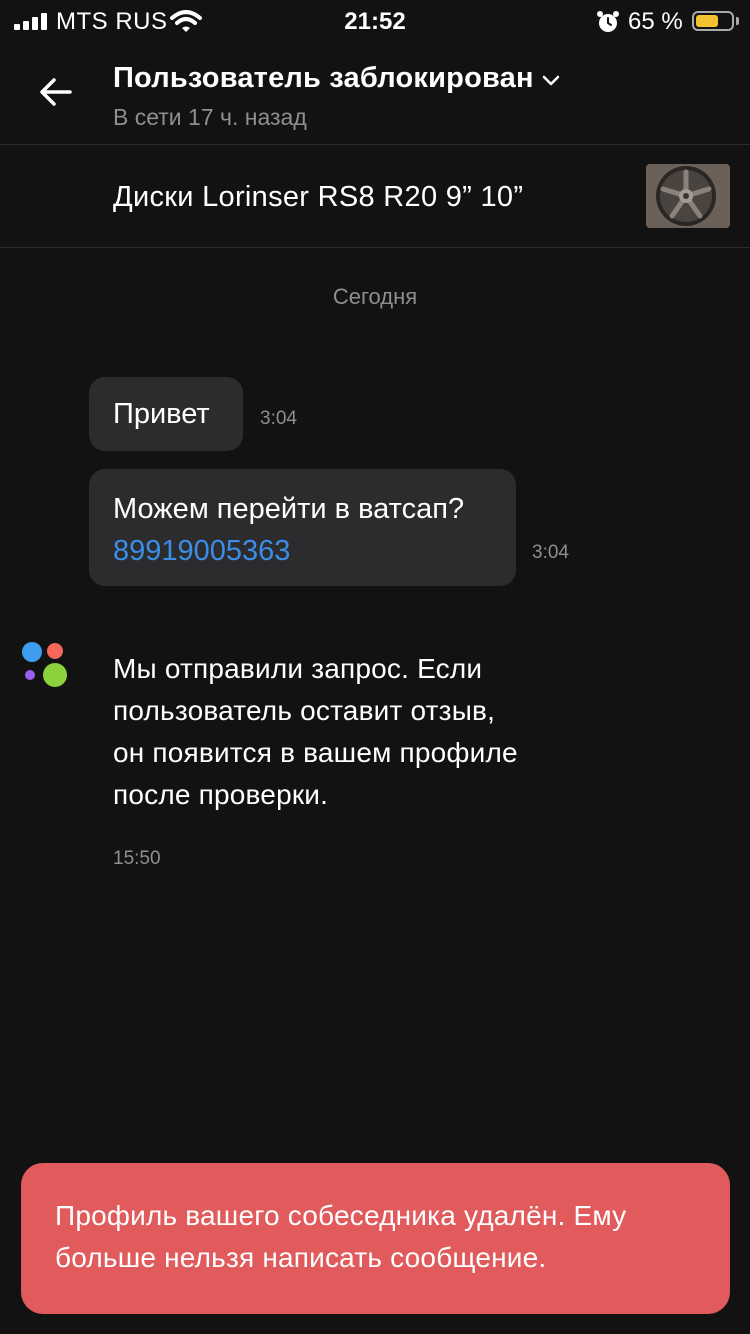 The image size is (750, 1334). I want to click on alarm-clock-icon, so click(608, 21).